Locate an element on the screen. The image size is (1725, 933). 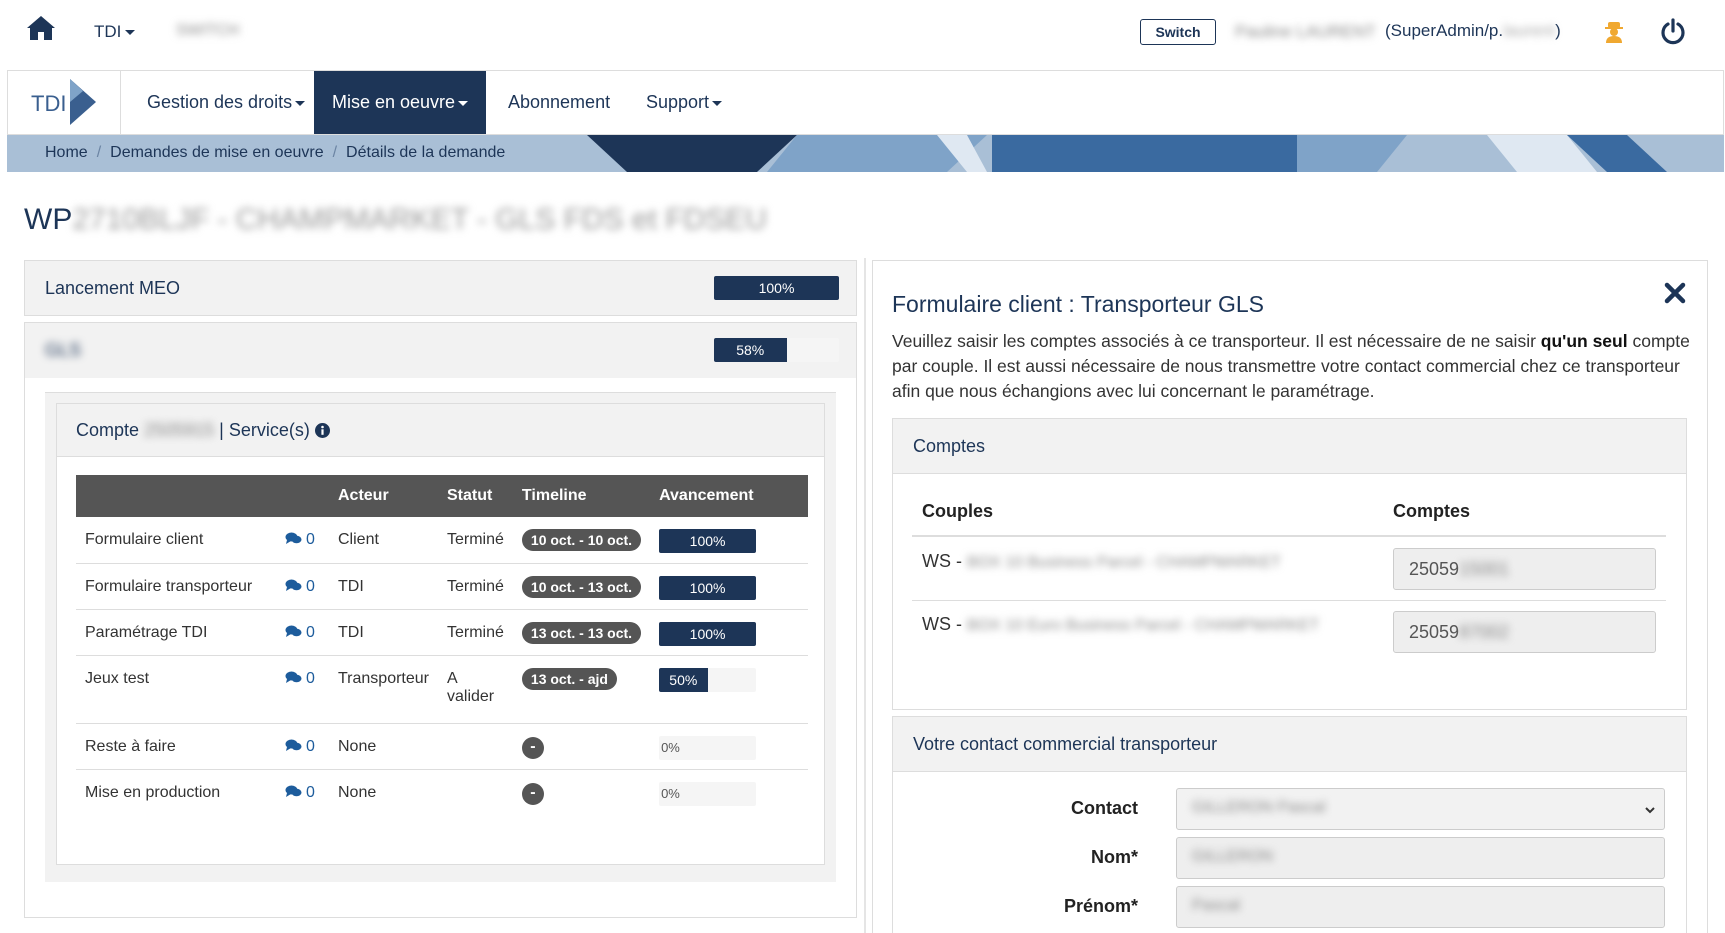
step-name: Reste à faire is located at coordinates (176, 746).